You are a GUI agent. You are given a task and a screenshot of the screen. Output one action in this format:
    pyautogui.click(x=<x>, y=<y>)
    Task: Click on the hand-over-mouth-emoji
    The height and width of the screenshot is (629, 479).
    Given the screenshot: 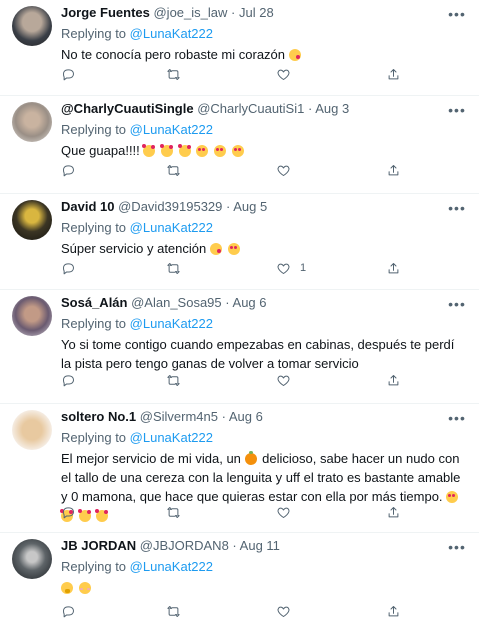 What is the action you would take?
    pyautogui.click(x=67, y=588)
    